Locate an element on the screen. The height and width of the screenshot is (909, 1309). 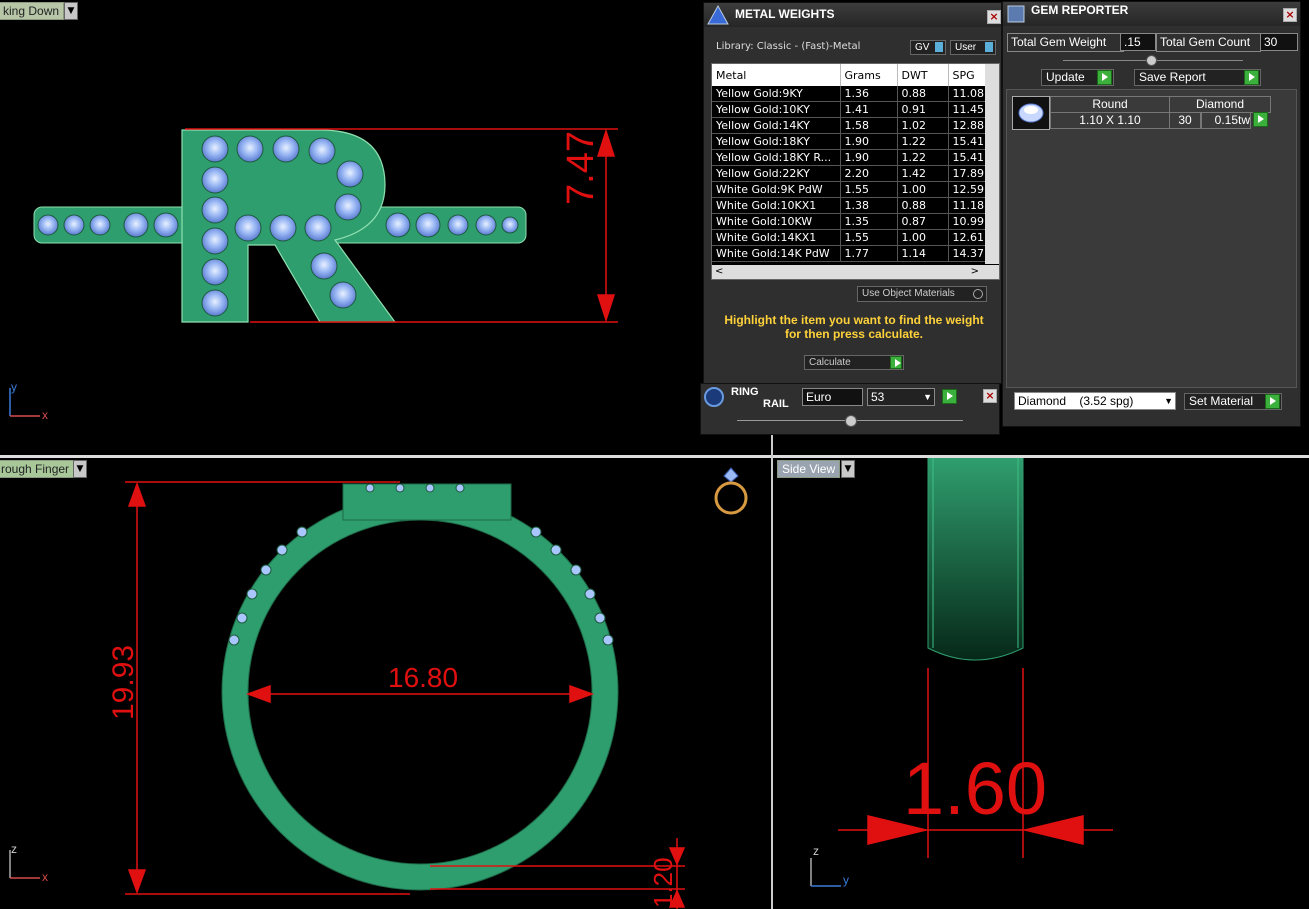
total-gem-weight-value: .15 is located at coordinates (1138, 42).